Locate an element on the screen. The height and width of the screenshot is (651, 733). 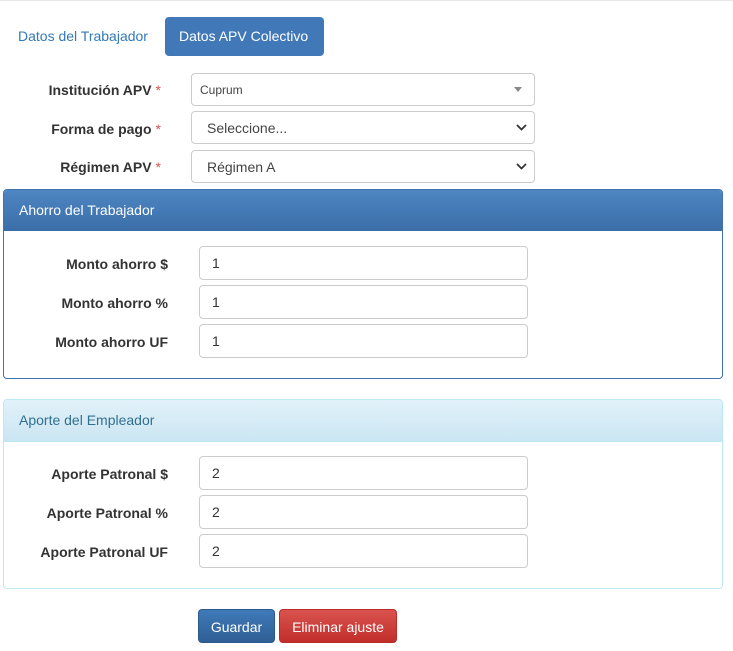
field-label: Aporte Patronal % is located at coordinates (107, 513).